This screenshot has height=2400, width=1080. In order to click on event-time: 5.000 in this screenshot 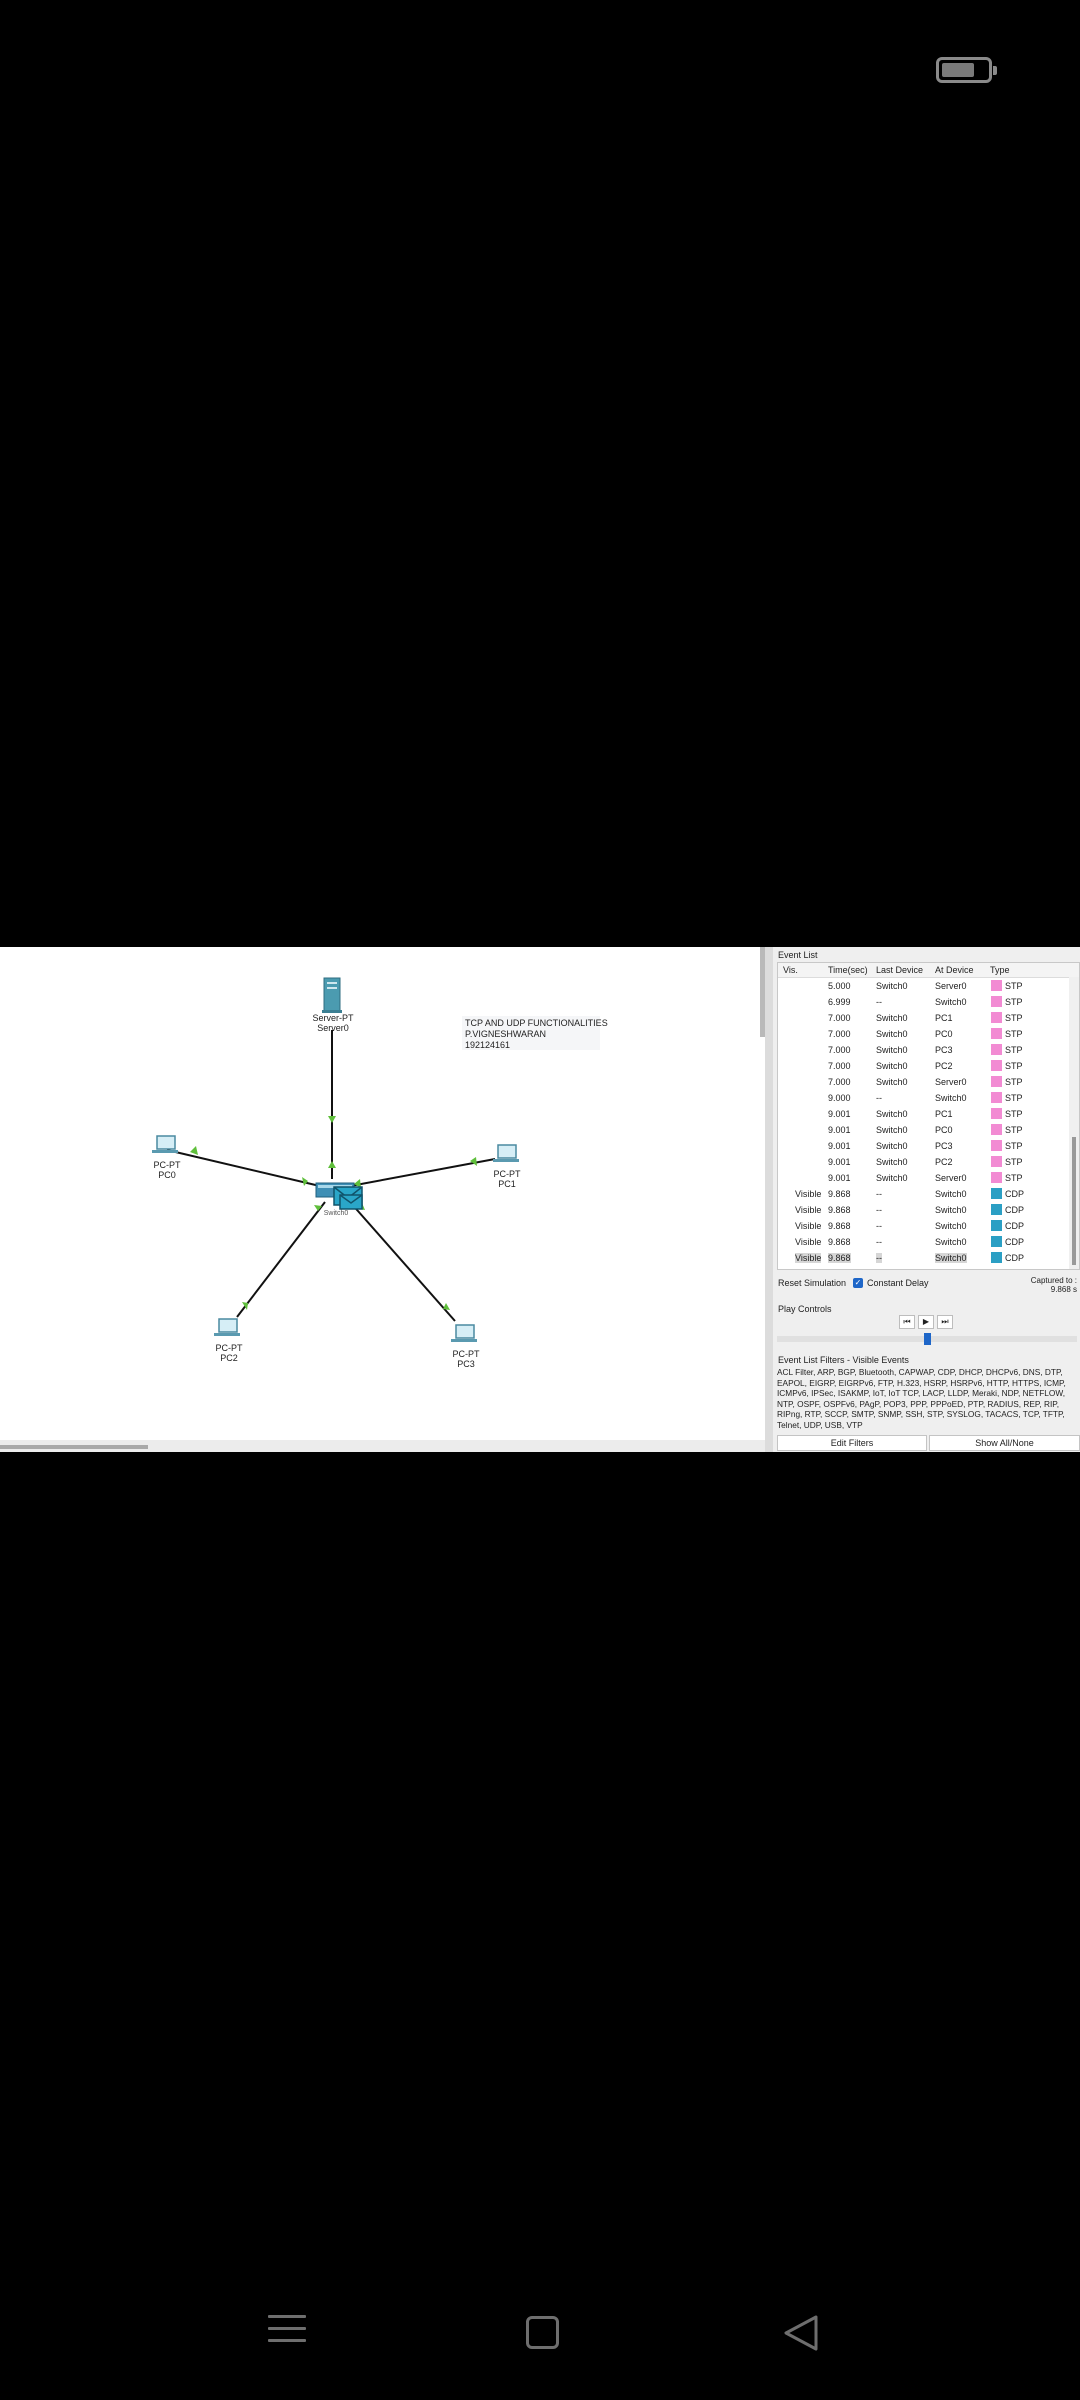, I will do `click(839, 986)`.